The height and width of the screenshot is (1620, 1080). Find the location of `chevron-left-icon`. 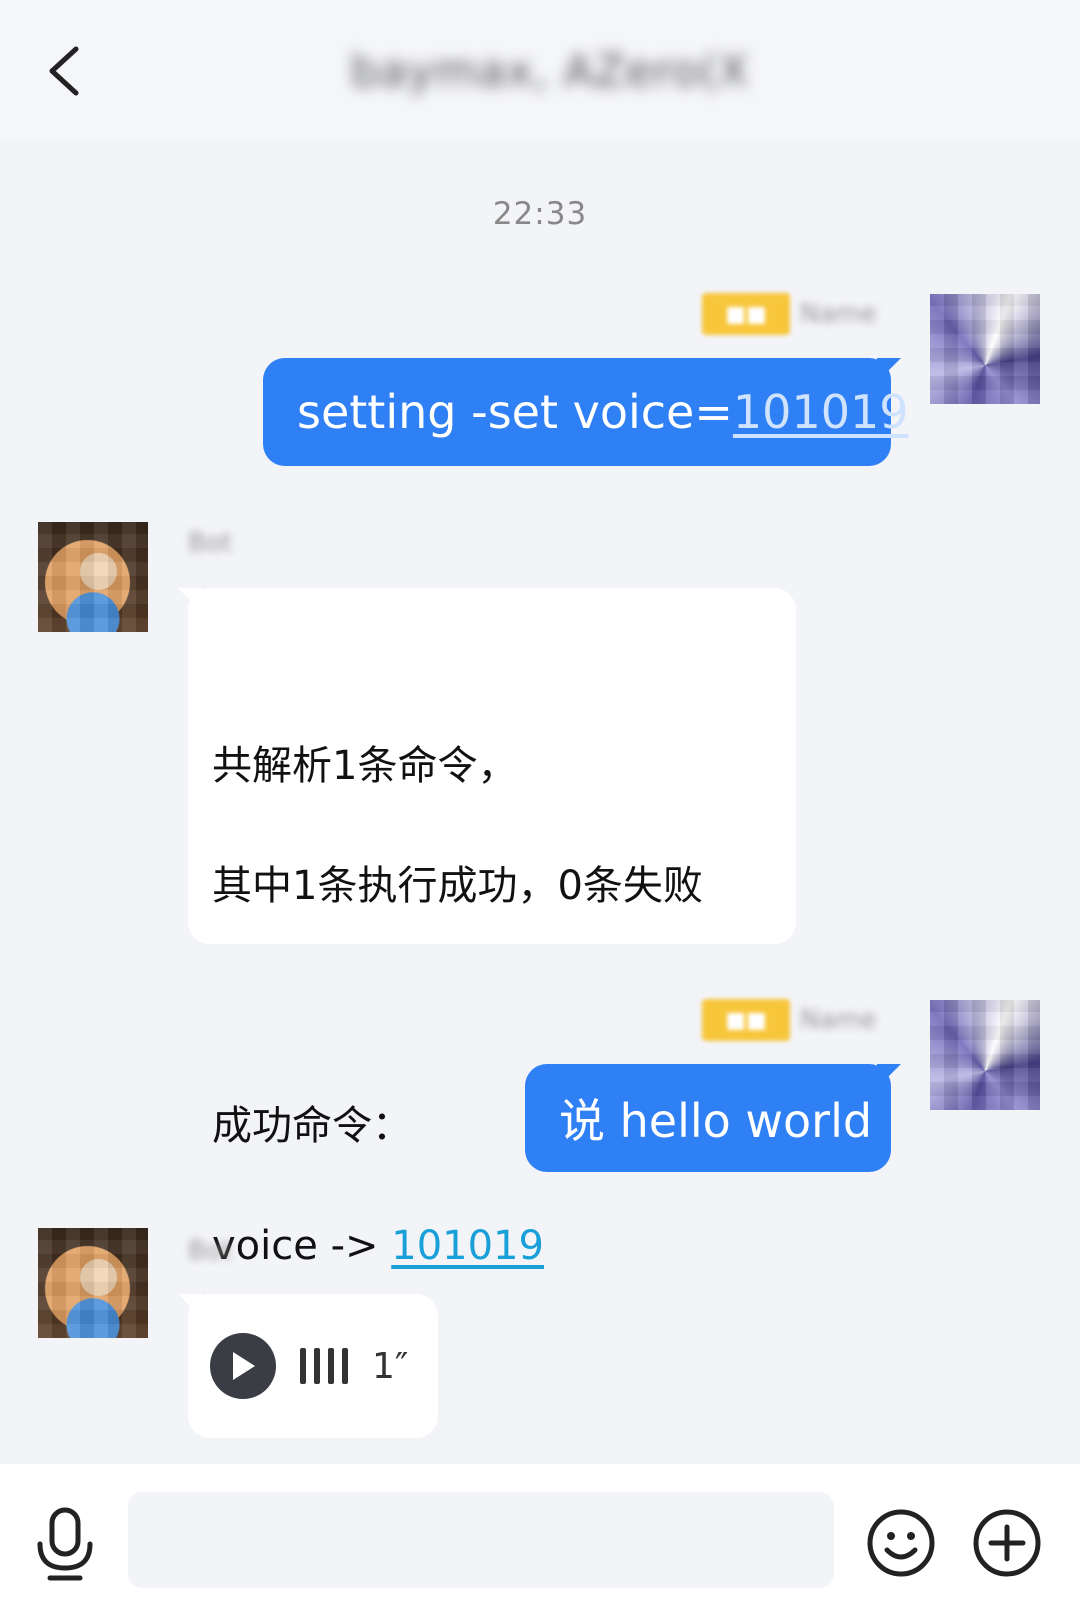

chevron-left-icon is located at coordinates (64, 71).